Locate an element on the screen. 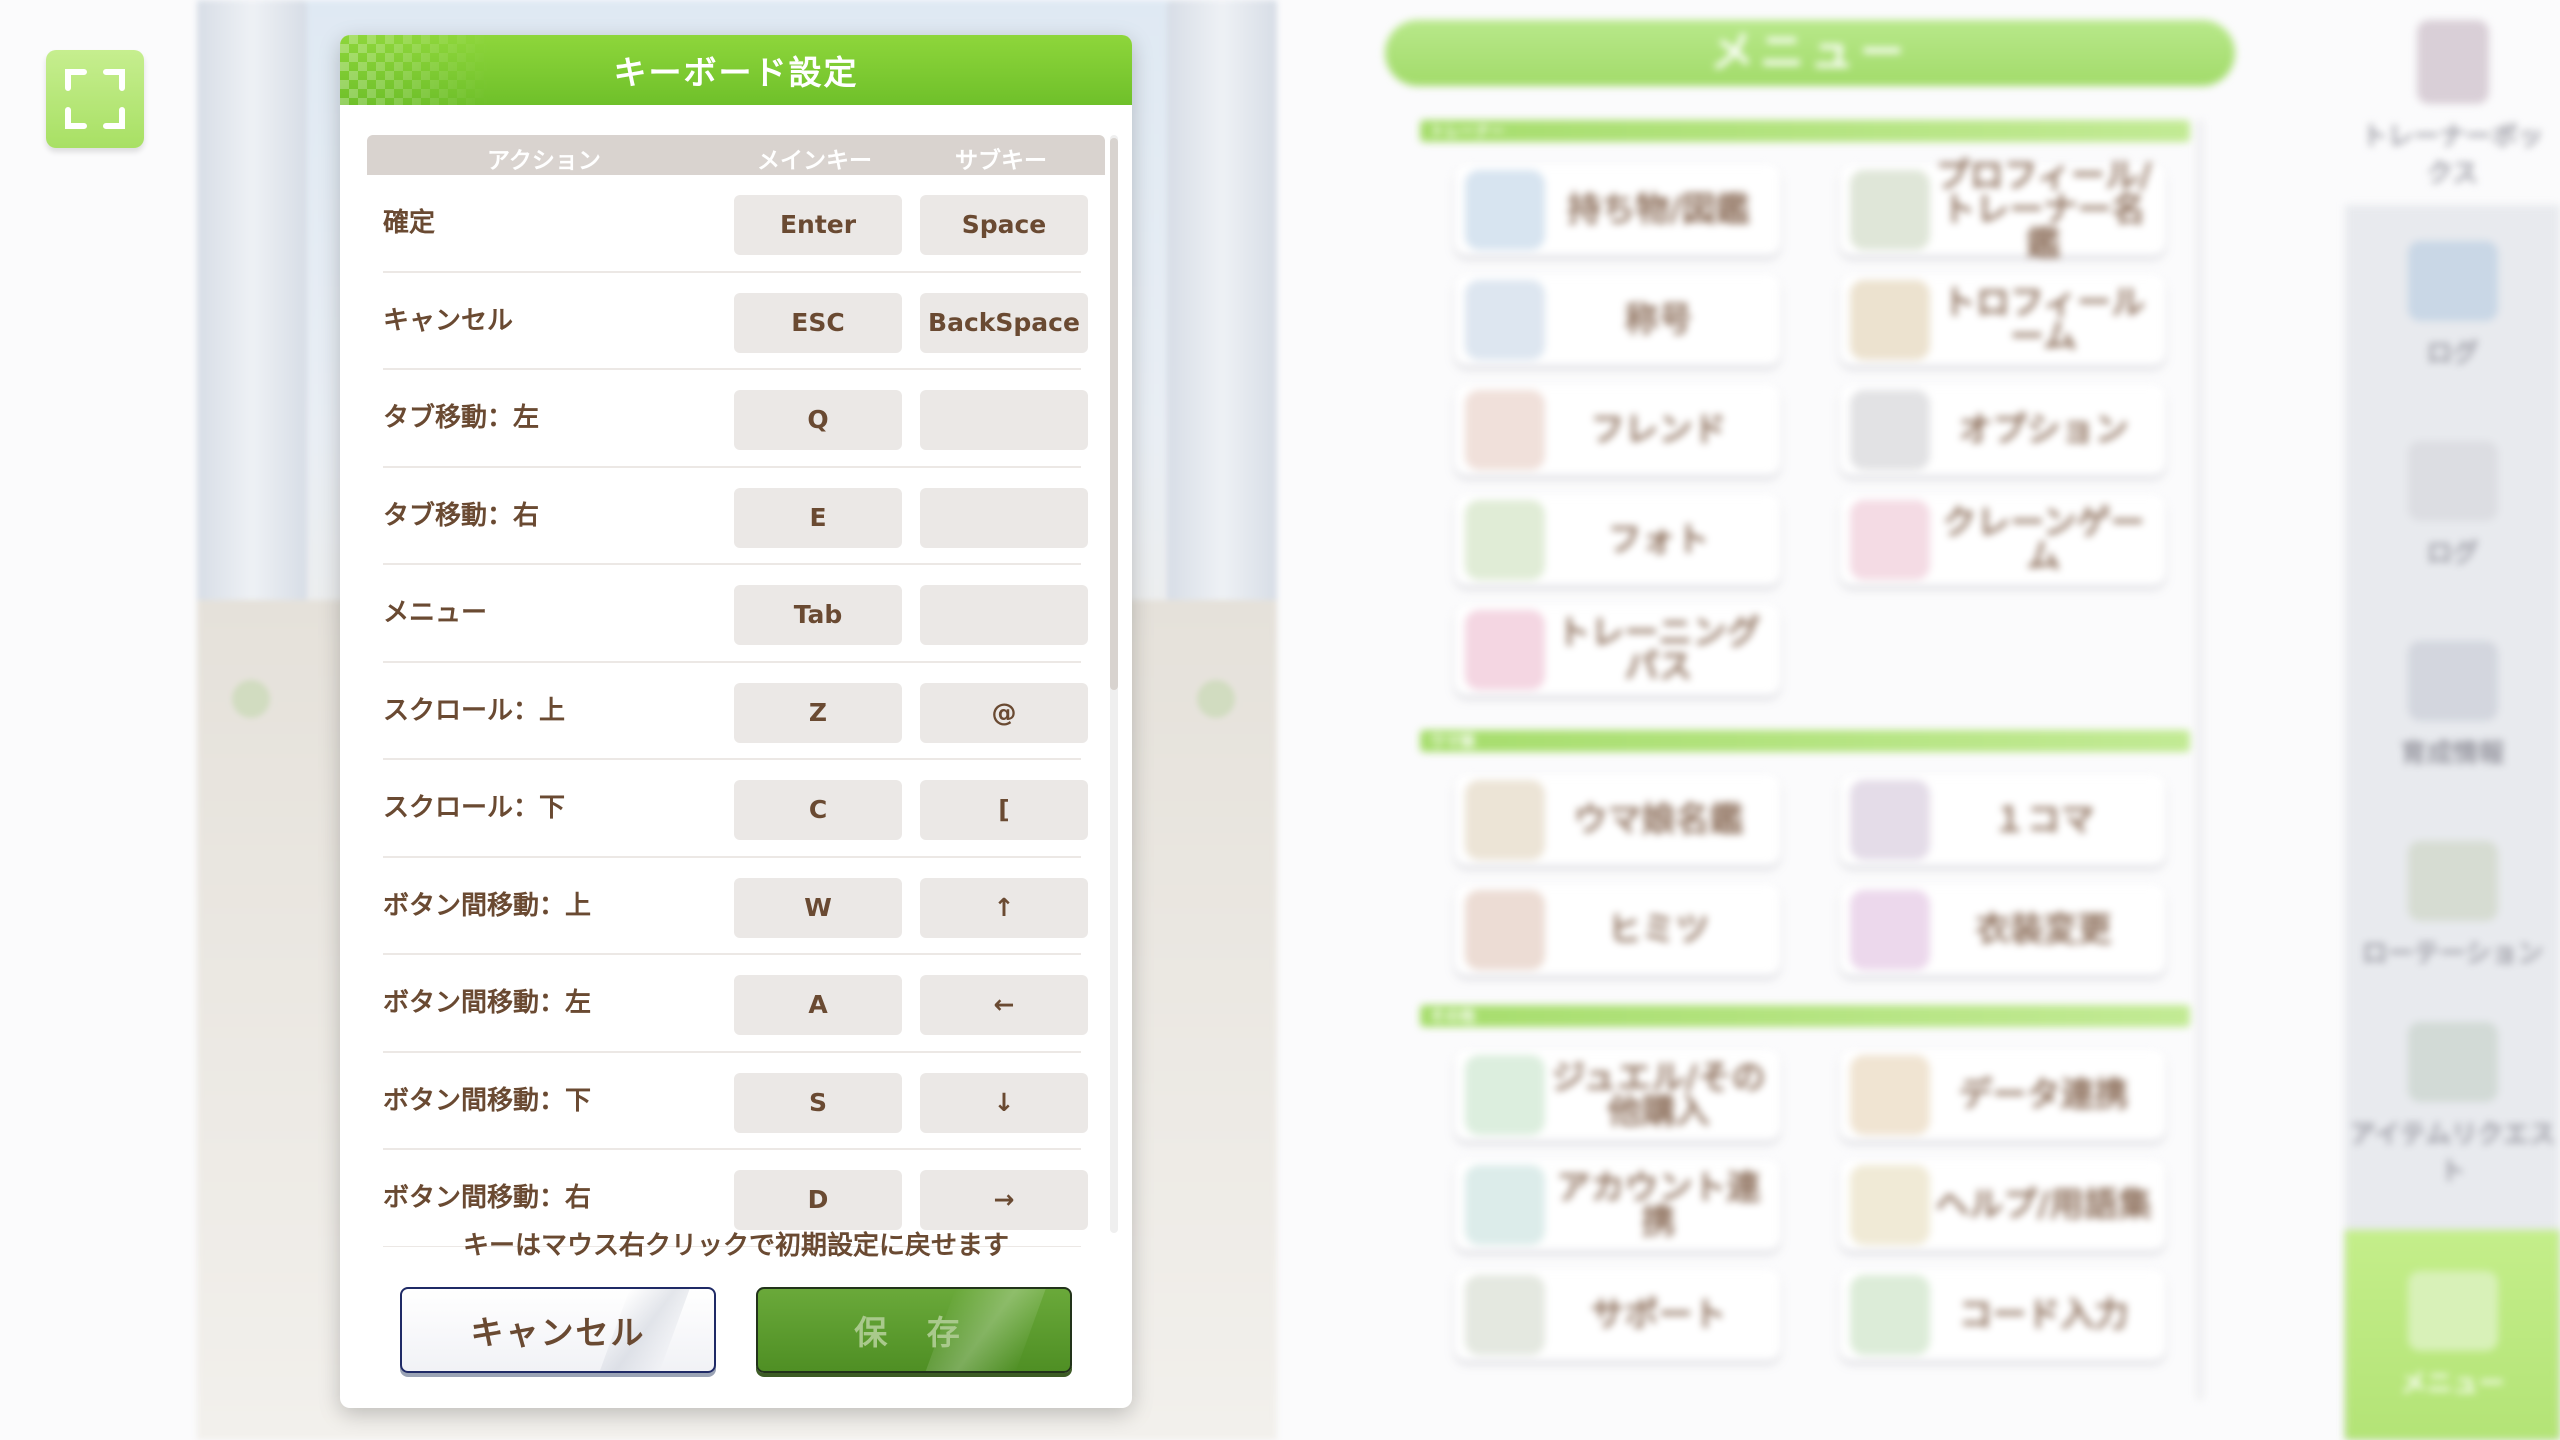 This screenshot has width=2560, height=1440. menu-tile: ウマ娘名鑑 is located at coordinates (1617, 820).